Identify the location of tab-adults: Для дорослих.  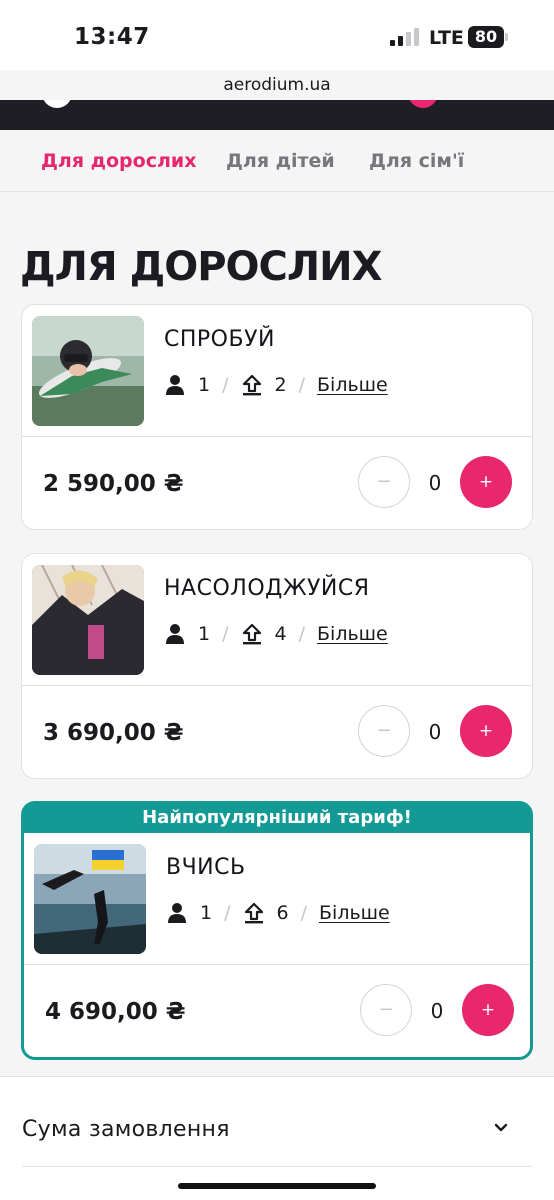
(118, 161).